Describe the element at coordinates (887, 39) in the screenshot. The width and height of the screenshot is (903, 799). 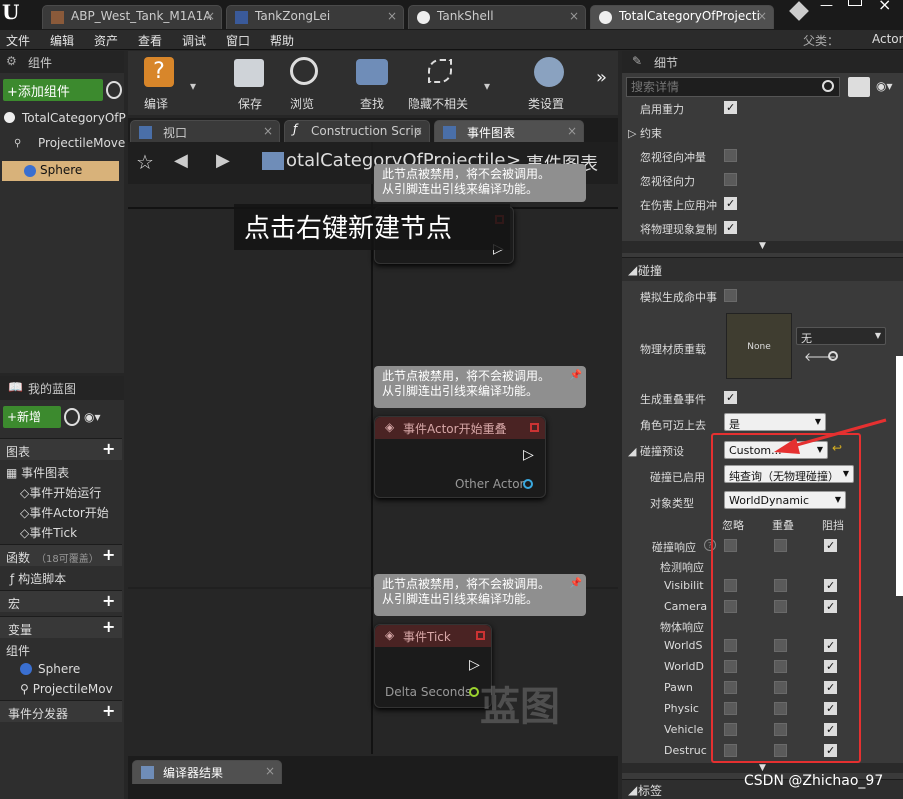
I see `parent-class-value: Actor` at that location.